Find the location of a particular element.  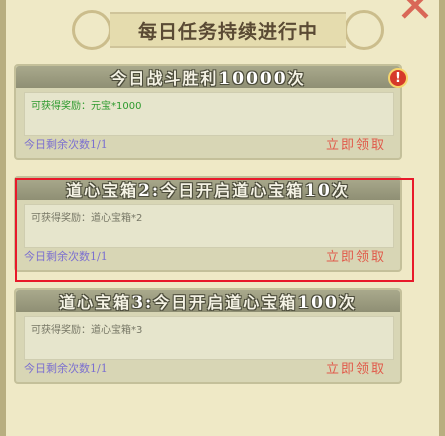

reward-box: 可获得奖励：道心宝箱*3 is located at coordinates (209, 338).